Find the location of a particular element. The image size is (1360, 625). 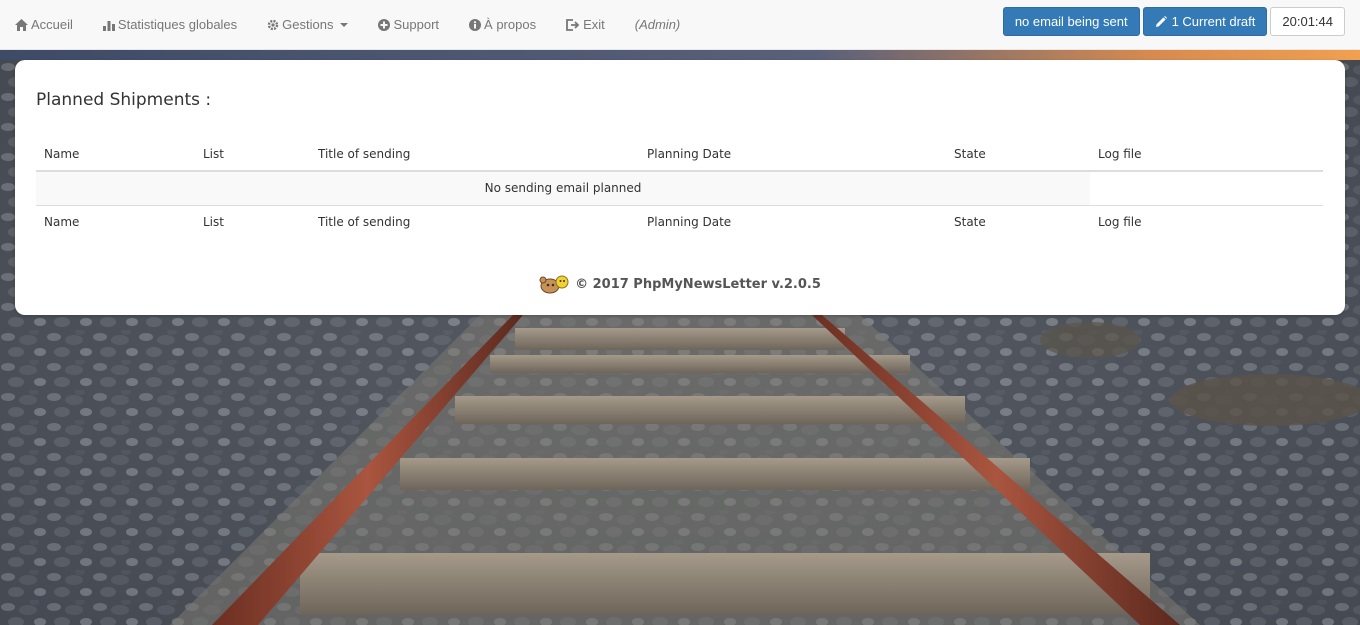

column-header-title: Title of sending is located at coordinates (474, 154).